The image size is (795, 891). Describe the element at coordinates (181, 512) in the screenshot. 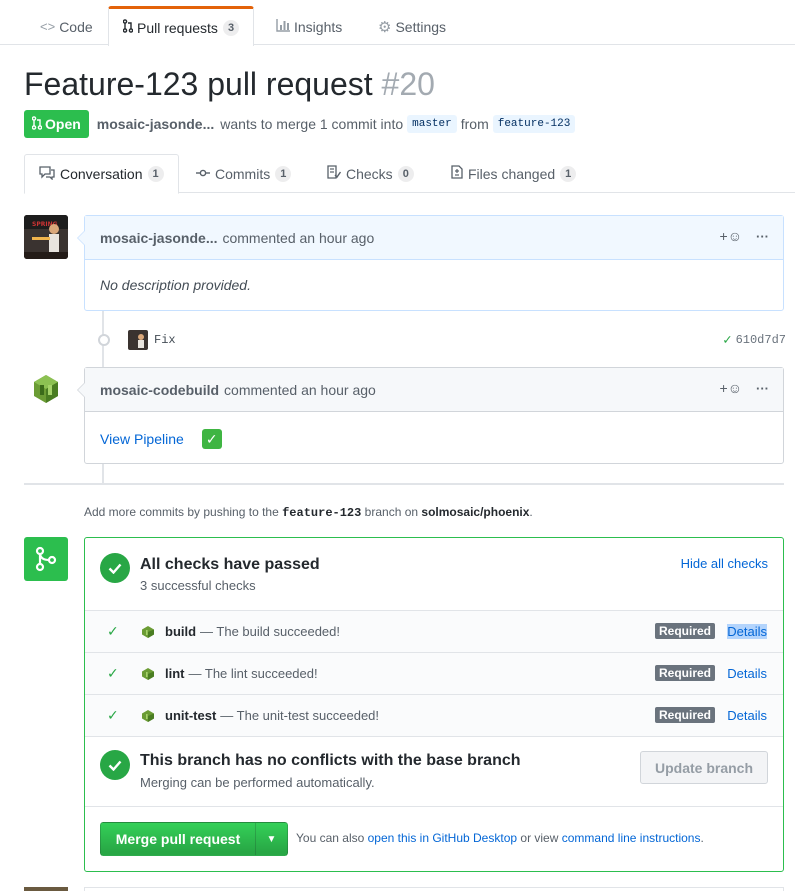

I see `hint-text: Add more commits by pushing to the` at that location.